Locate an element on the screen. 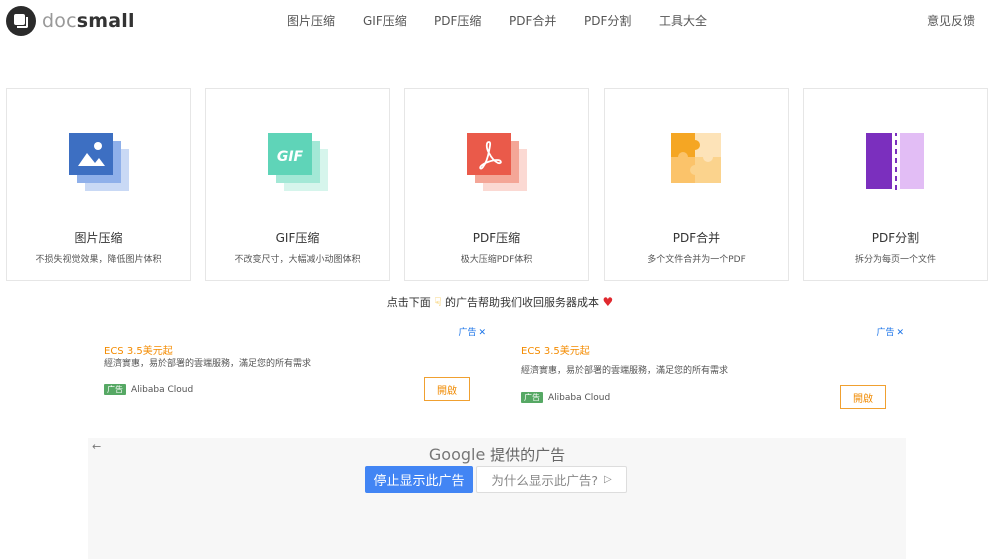  nav-pdf-split: PDF分割 is located at coordinates (607, 20).